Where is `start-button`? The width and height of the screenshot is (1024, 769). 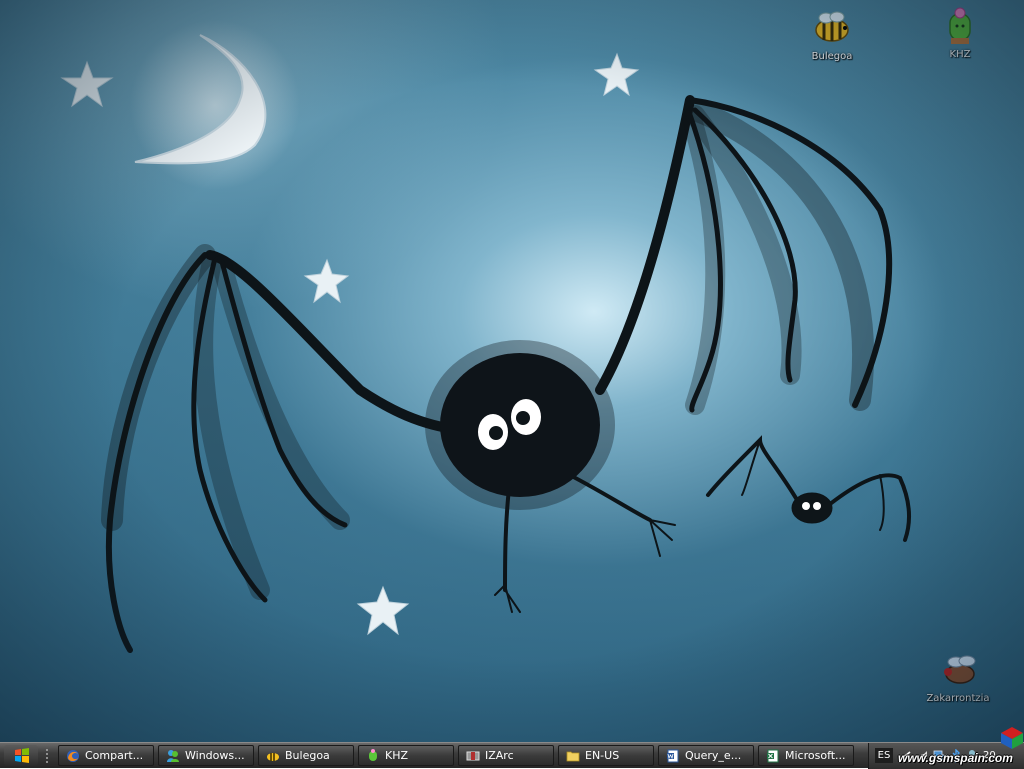
start-button is located at coordinates (21, 755).